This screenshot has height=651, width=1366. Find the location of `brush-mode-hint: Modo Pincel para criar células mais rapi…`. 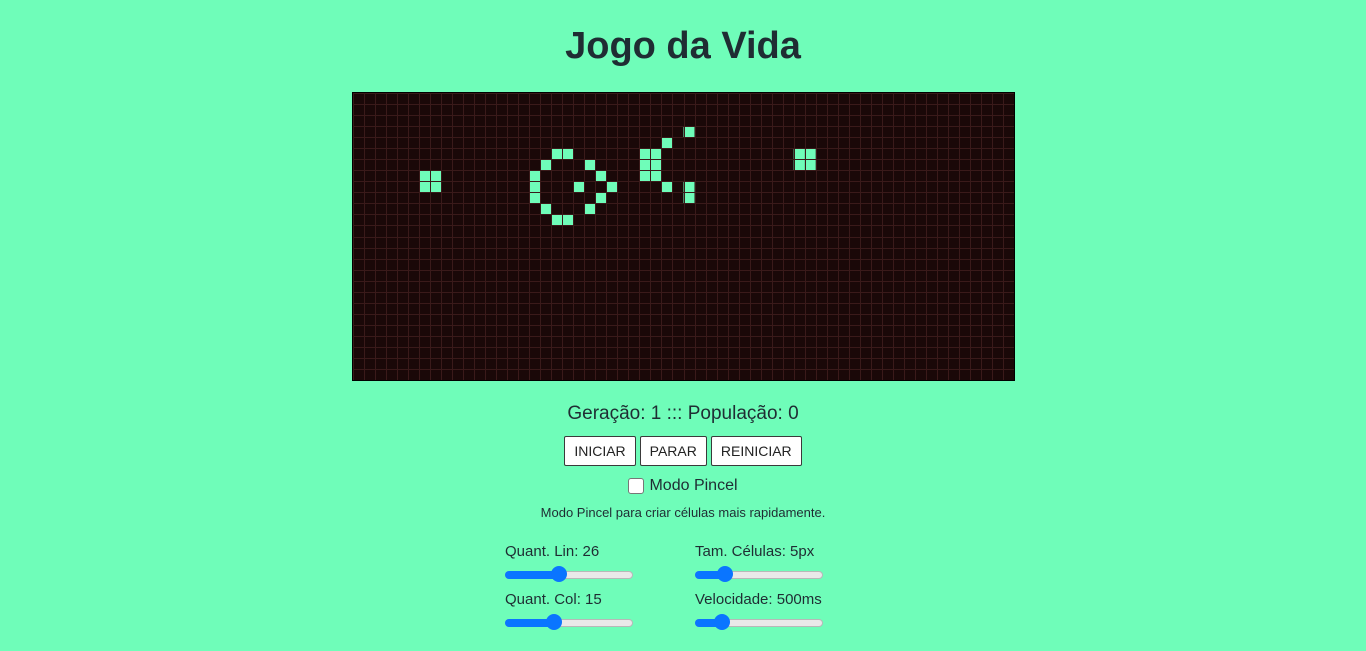

brush-mode-hint: Modo Pincel para criar células mais rapi… is located at coordinates (683, 512).